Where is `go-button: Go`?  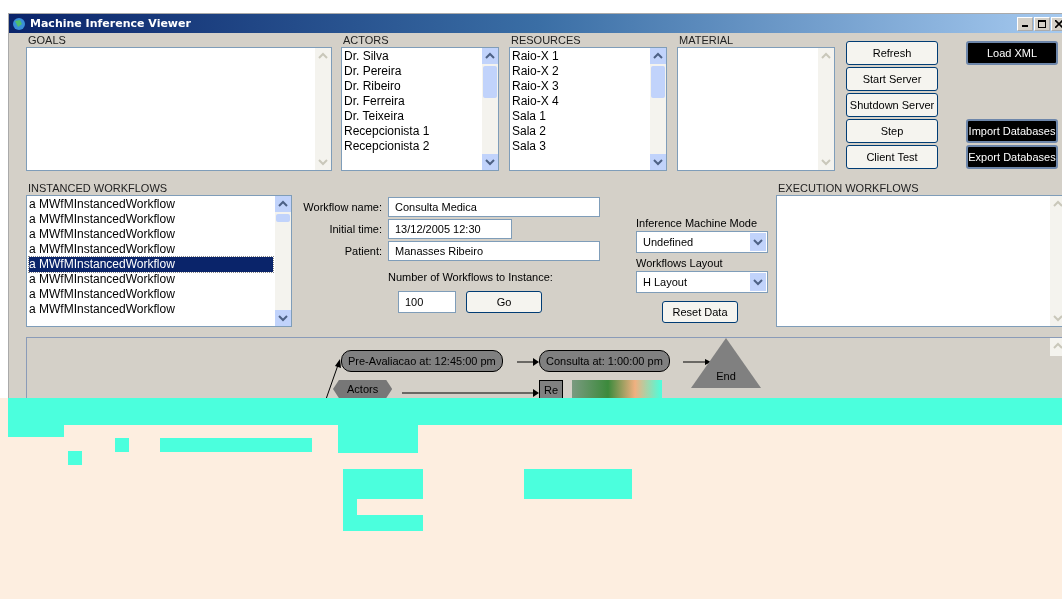
go-button: Go is located at coordinates (504, 302).